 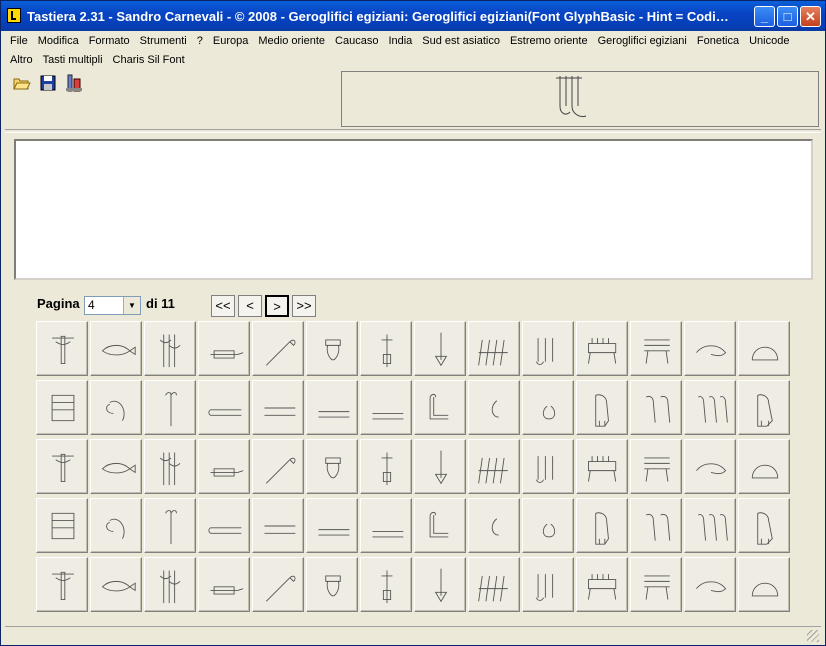 What do you see at coordinates (278, 407) in the screenshot?
I see `glyph-key-bar2` at bounding box center [278, 407].